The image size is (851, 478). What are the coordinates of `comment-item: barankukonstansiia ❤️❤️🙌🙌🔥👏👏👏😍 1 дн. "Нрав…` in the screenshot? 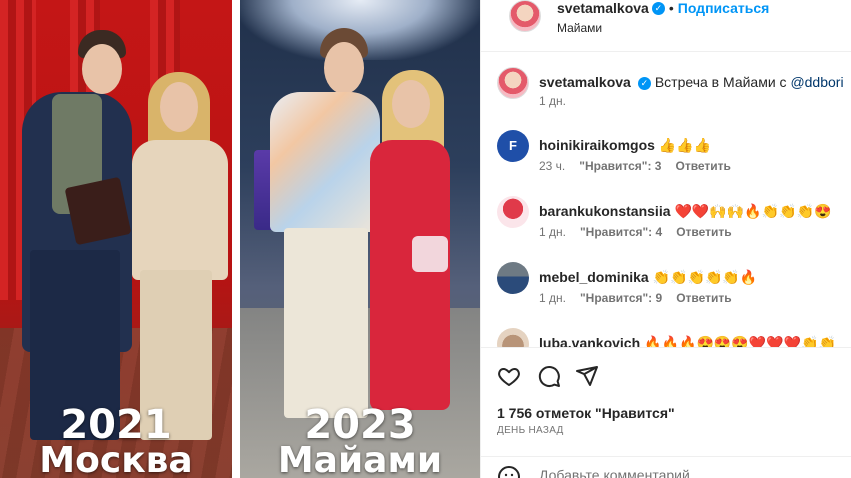 It's located at (674, 224).